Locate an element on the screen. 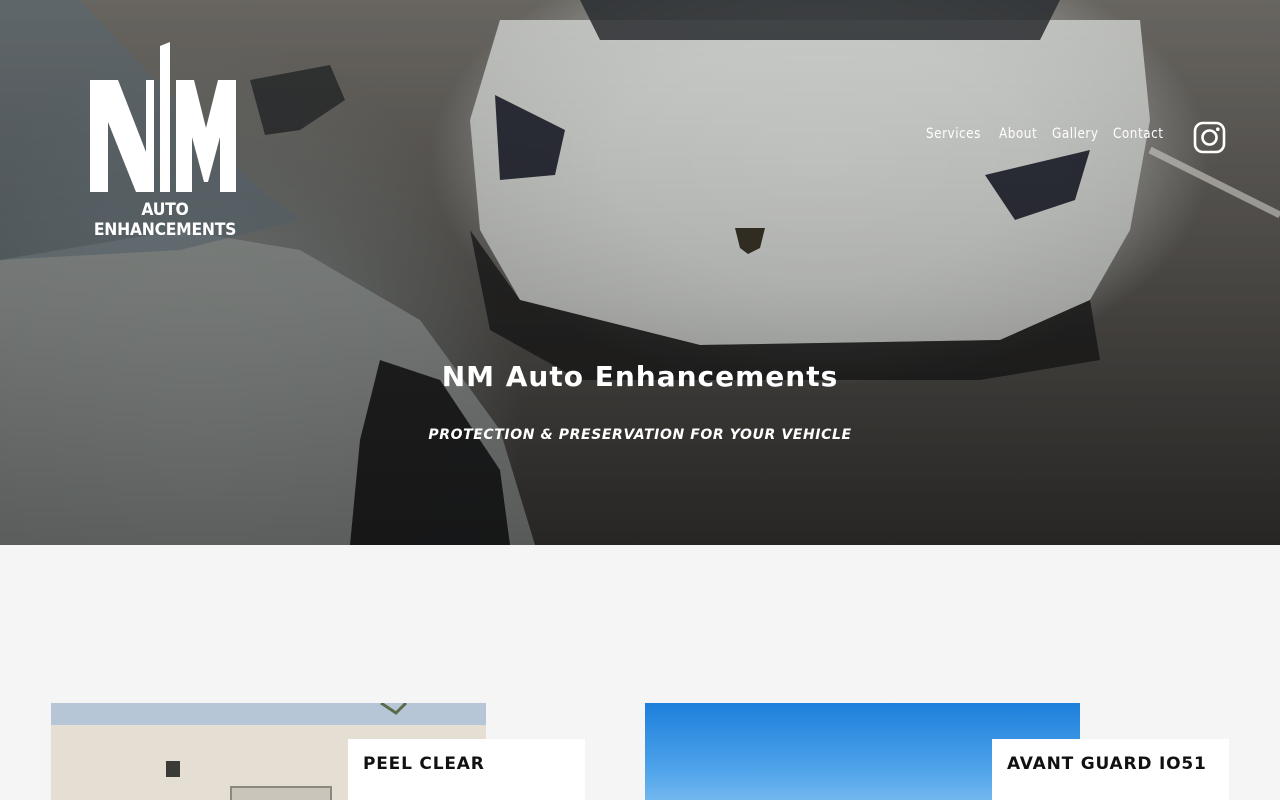  service-card-title-peel-clear: PEEL CLEAR is located at coordinates (466, 769).